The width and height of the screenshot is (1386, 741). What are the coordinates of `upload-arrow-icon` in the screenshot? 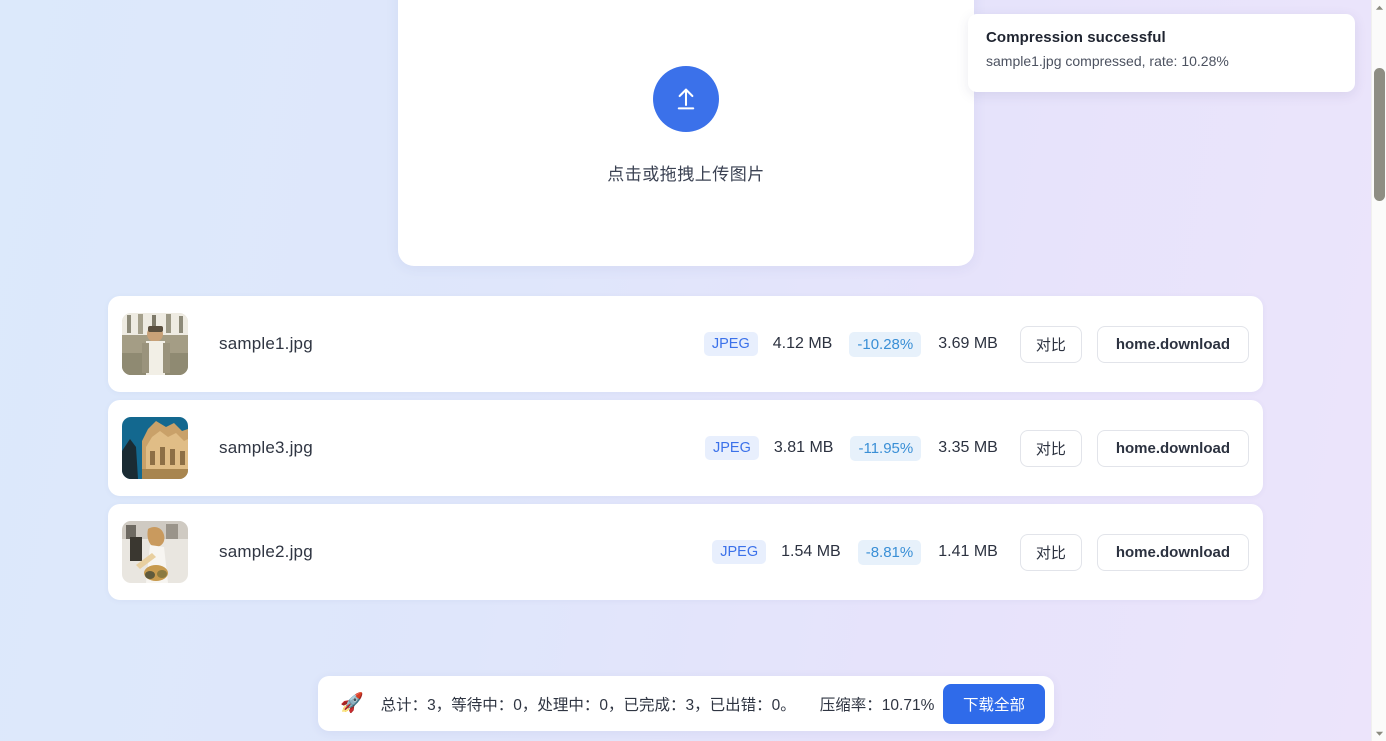 It's located at (686, 98).